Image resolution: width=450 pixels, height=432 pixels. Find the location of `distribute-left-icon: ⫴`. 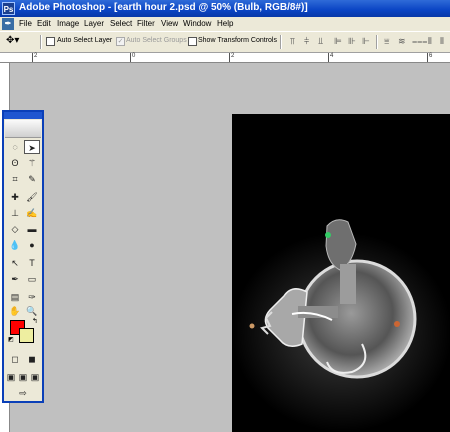

distribute-left-icon: ⫴ is located at coordinates (430, 41).